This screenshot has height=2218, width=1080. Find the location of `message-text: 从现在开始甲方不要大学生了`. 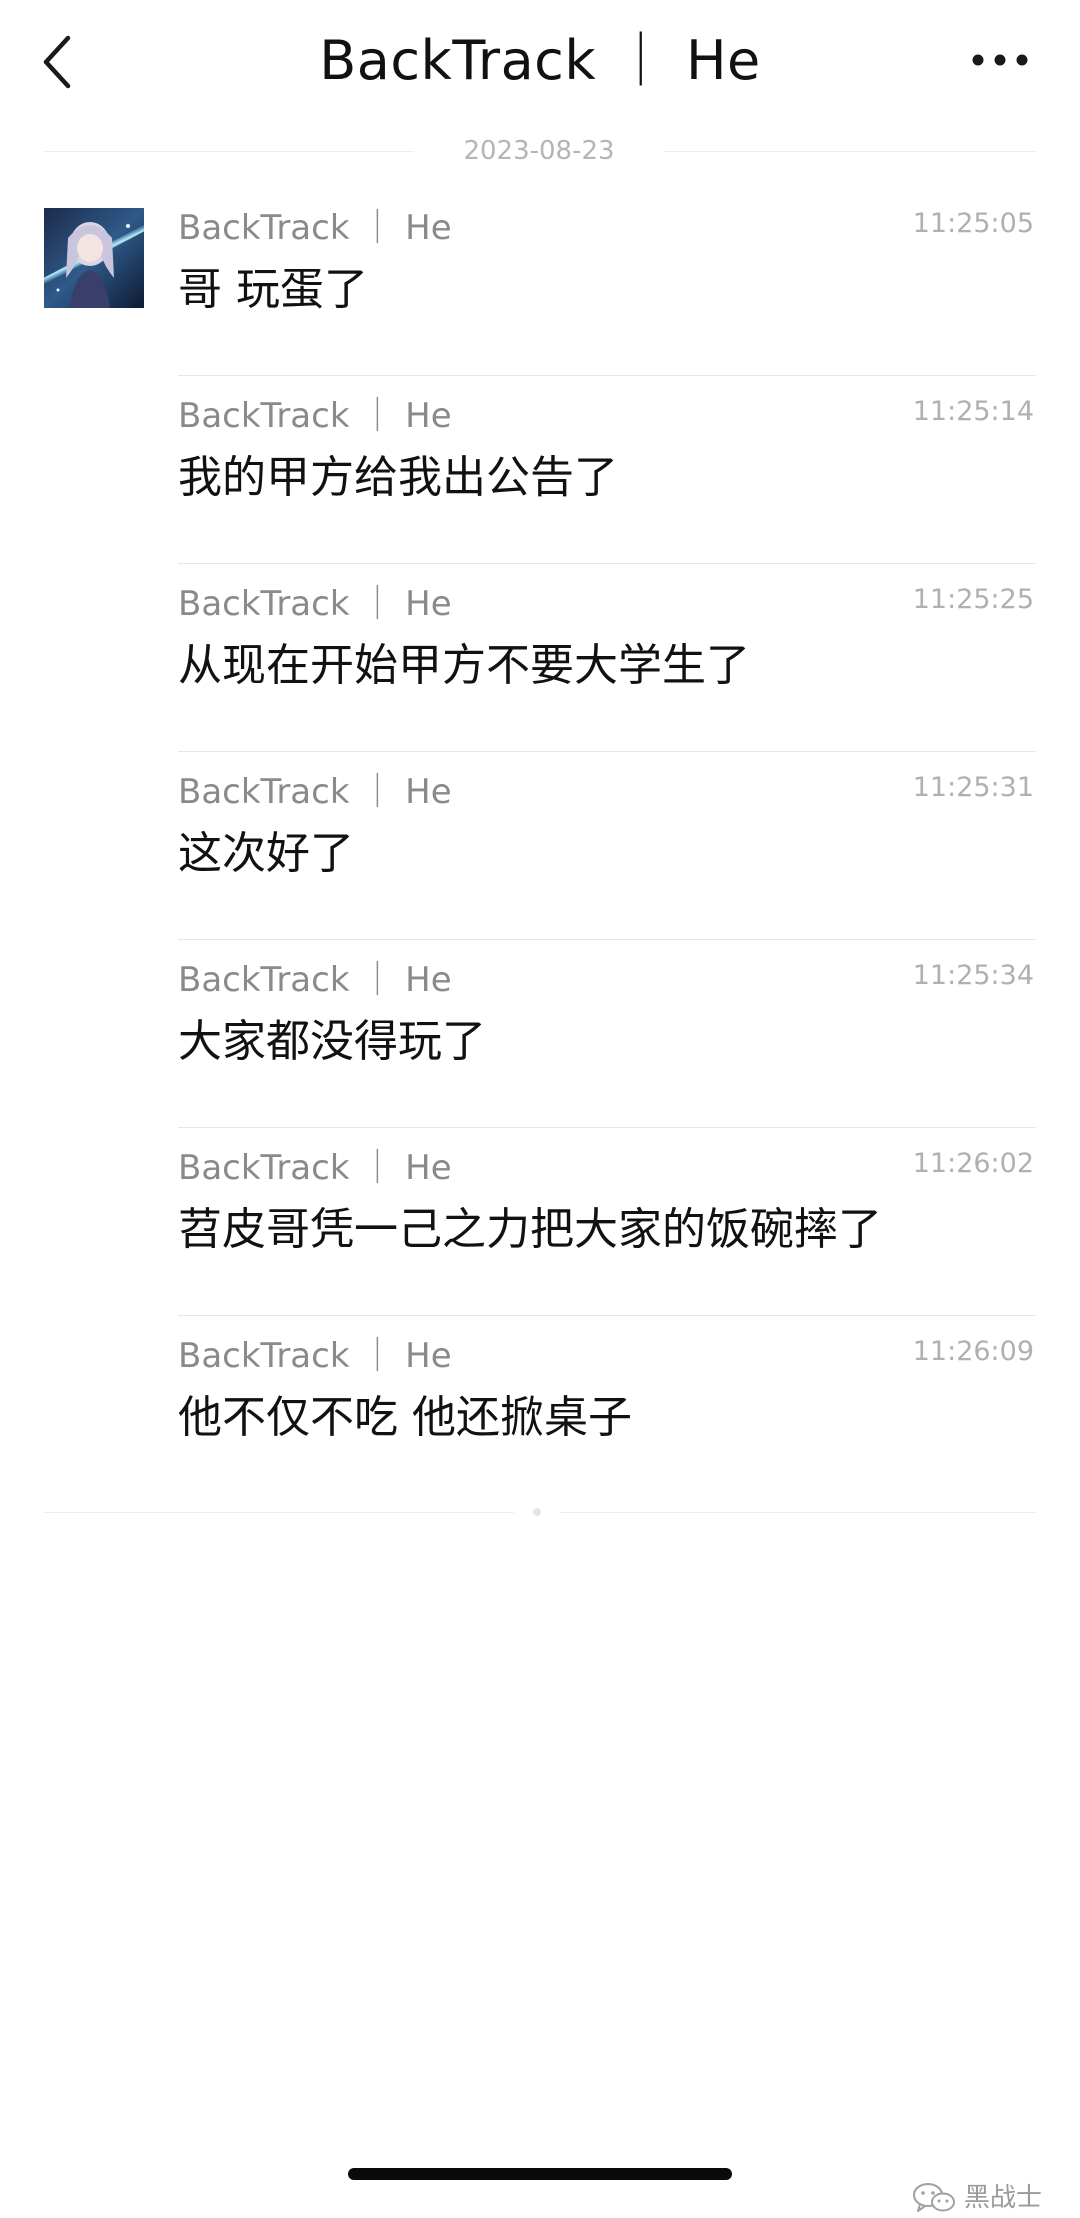

message-text: 从现在开始甲方不要大学生了 is located at coordinates (464, 665).